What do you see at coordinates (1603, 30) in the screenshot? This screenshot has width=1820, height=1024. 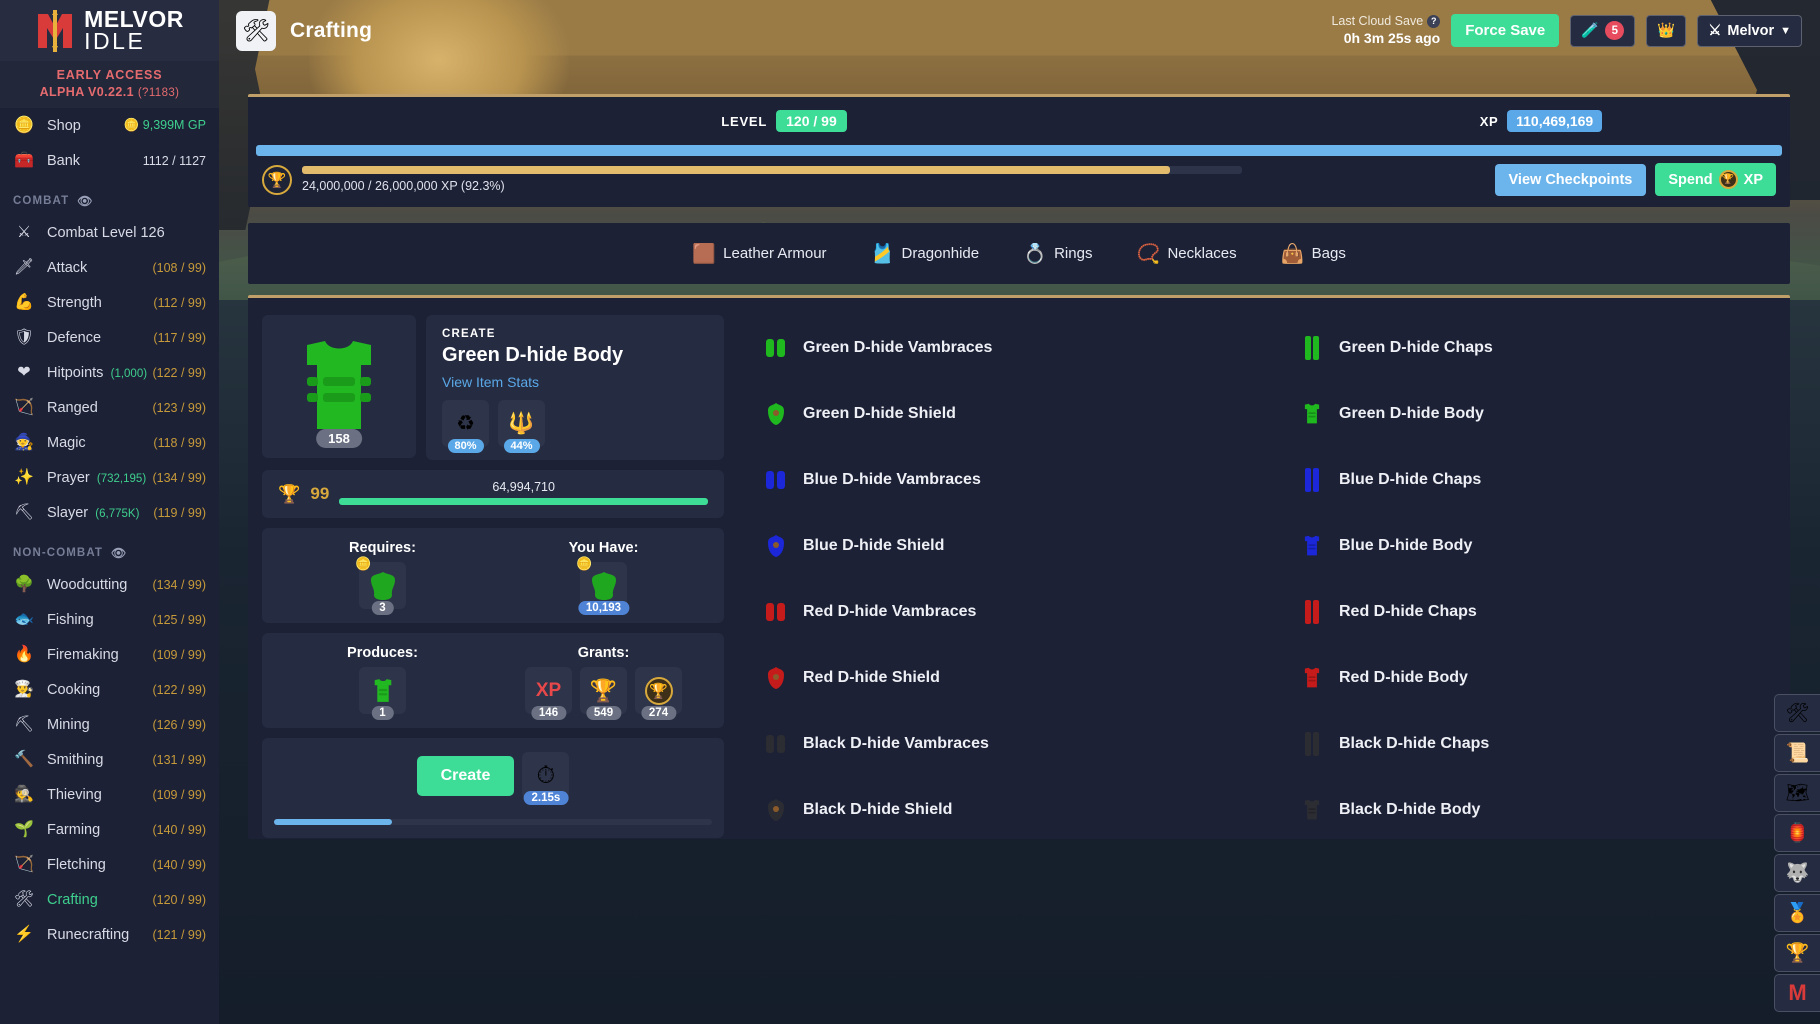 I see `potions-button: 🧪 5` at bounding box center [1603, 30].